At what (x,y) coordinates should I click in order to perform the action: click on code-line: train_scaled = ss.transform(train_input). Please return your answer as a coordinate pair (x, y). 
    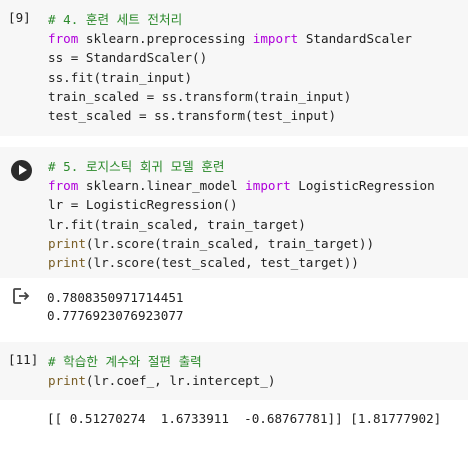
    Looking at the image, I should click on (230, 96).